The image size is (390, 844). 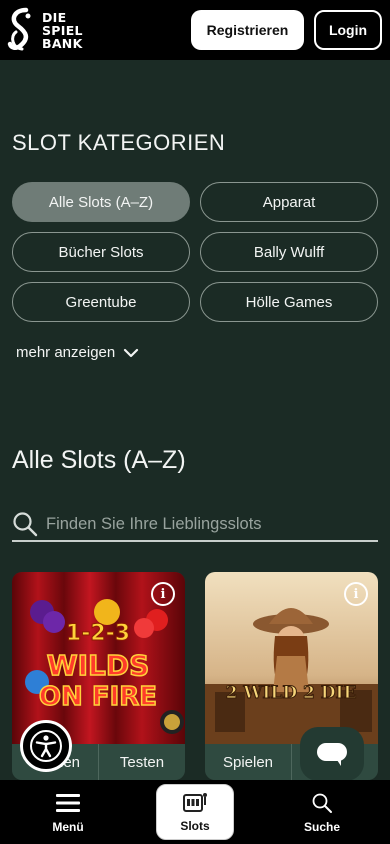 I want to click on nav-label: Menü, so click(x=68, y=827).